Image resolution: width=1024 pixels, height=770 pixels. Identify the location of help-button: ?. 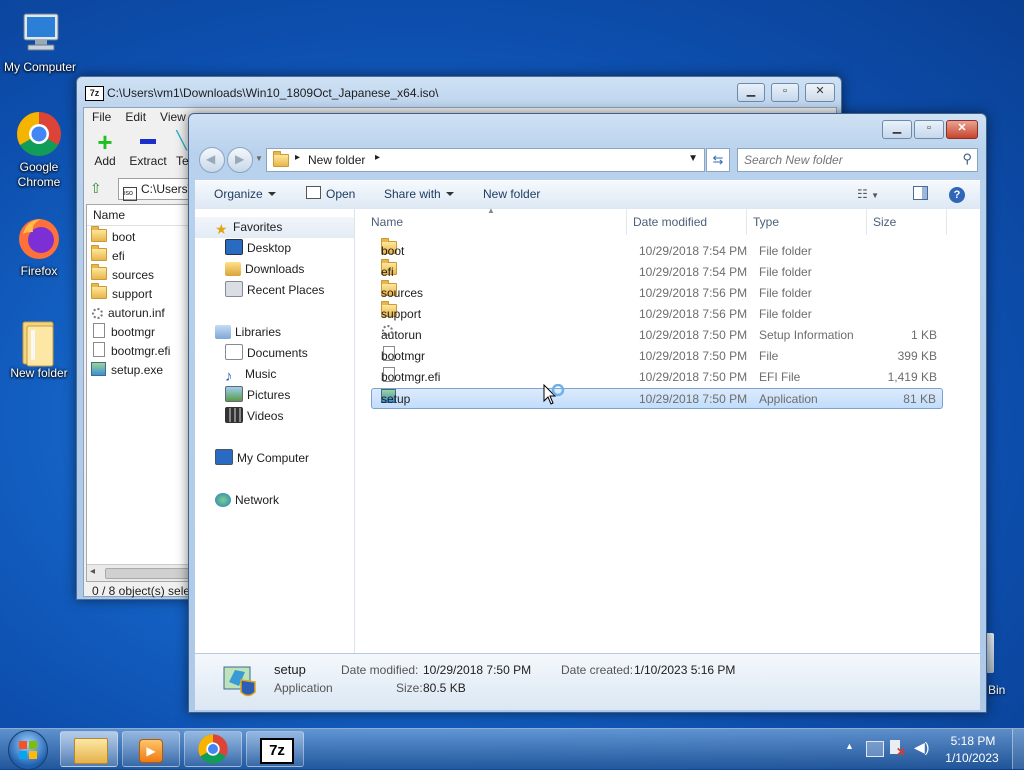
(957, 194).